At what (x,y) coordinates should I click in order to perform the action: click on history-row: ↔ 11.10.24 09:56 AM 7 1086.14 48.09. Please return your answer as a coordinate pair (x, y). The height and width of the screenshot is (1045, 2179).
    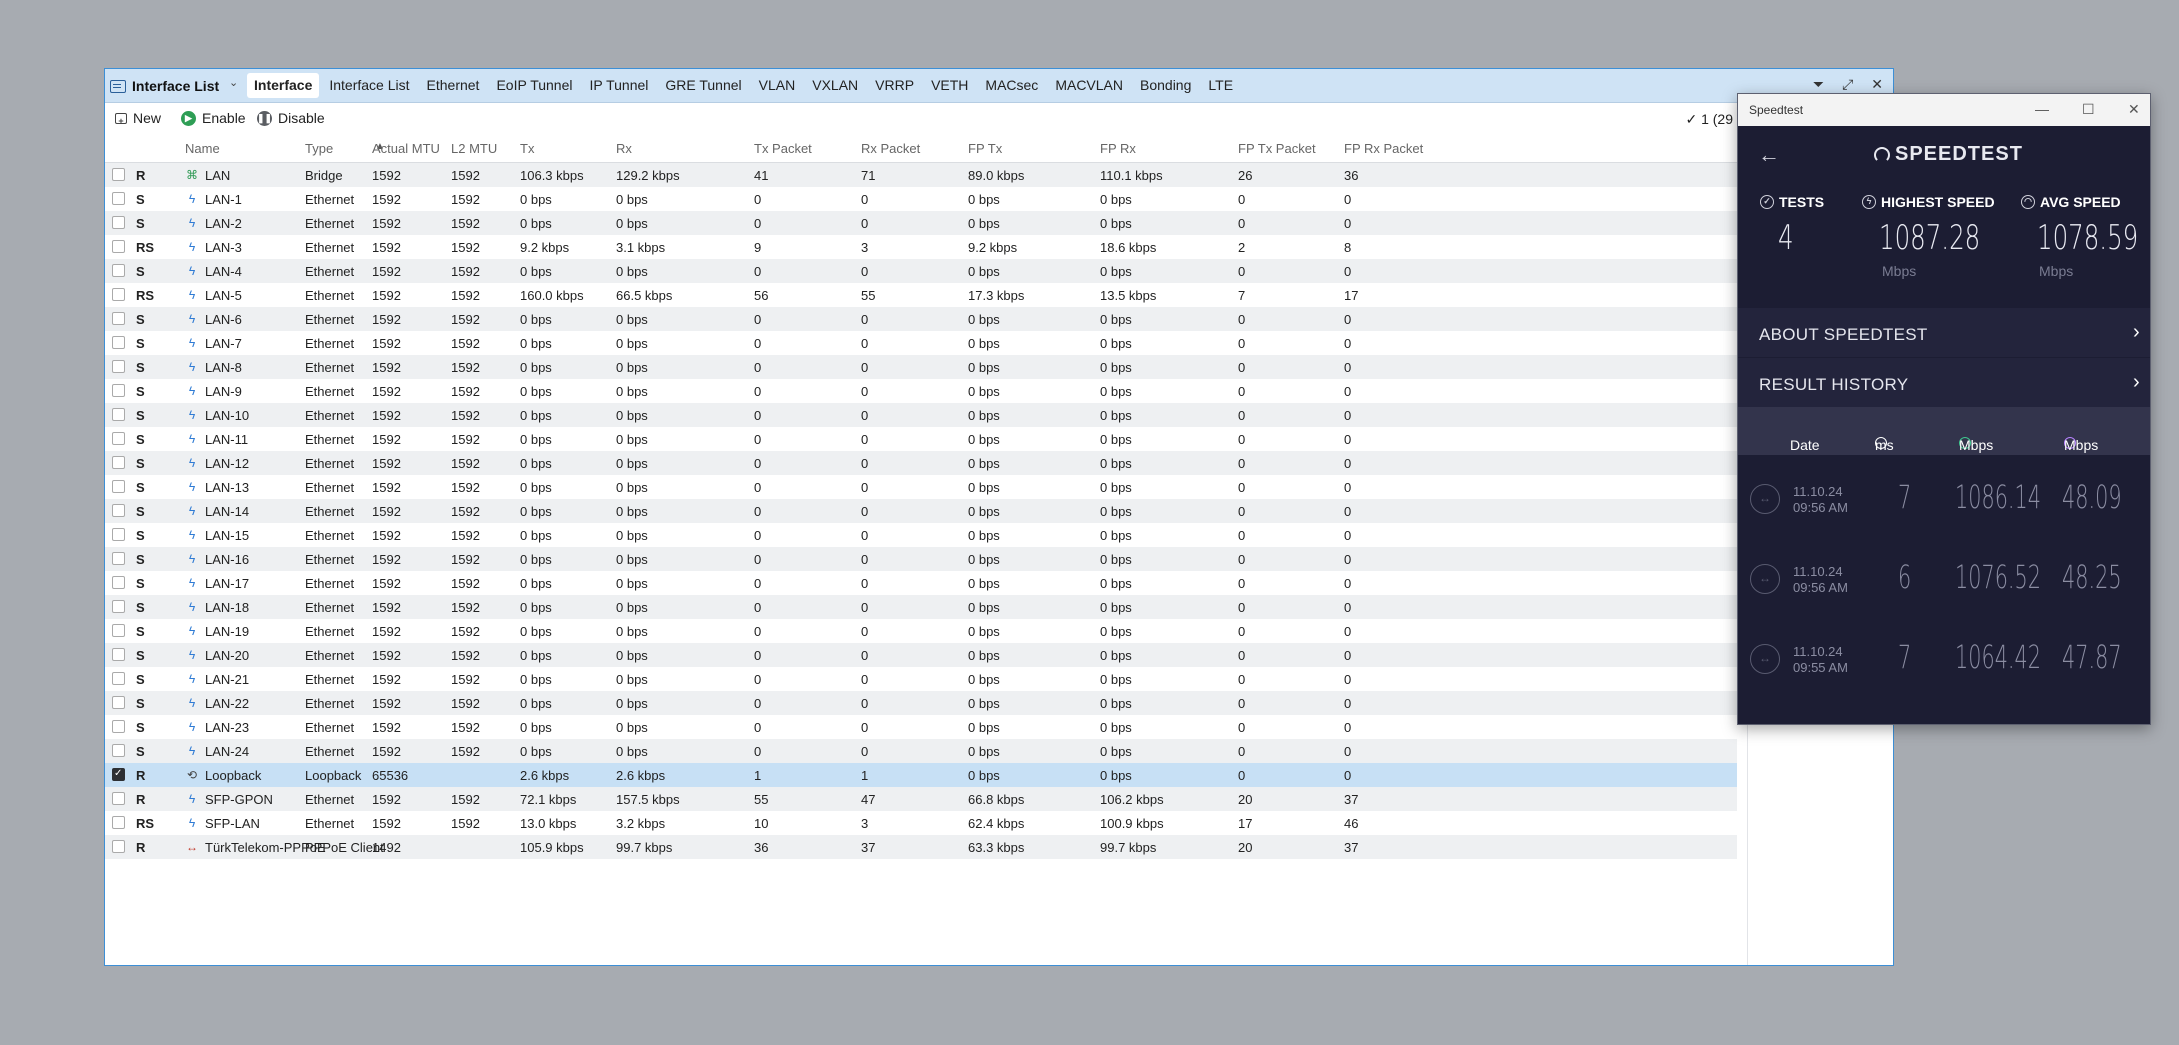
    Looking at the image, I should click on (1944, 502).